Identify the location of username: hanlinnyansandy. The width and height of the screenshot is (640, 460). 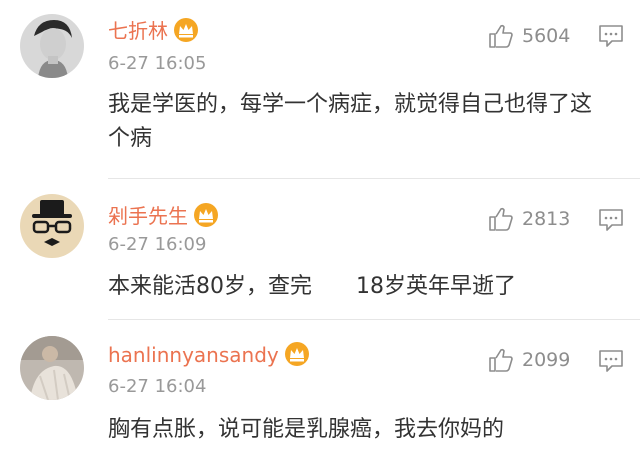
(193, 355).